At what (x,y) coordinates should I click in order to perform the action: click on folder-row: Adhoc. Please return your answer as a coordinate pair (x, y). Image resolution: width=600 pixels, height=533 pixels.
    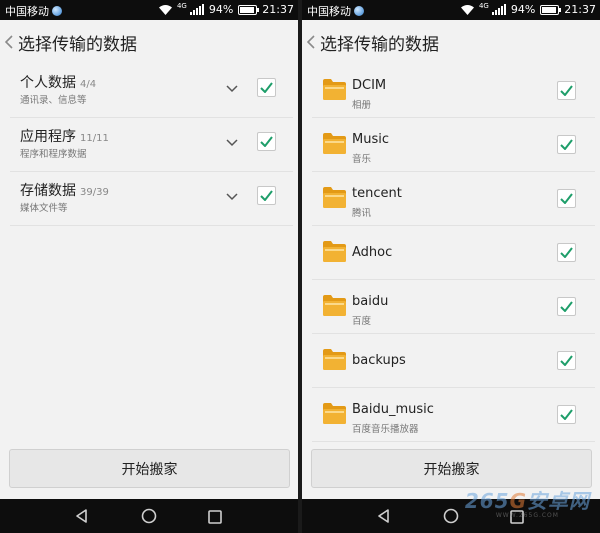
    Looking at the image, I should click on (453, 253).